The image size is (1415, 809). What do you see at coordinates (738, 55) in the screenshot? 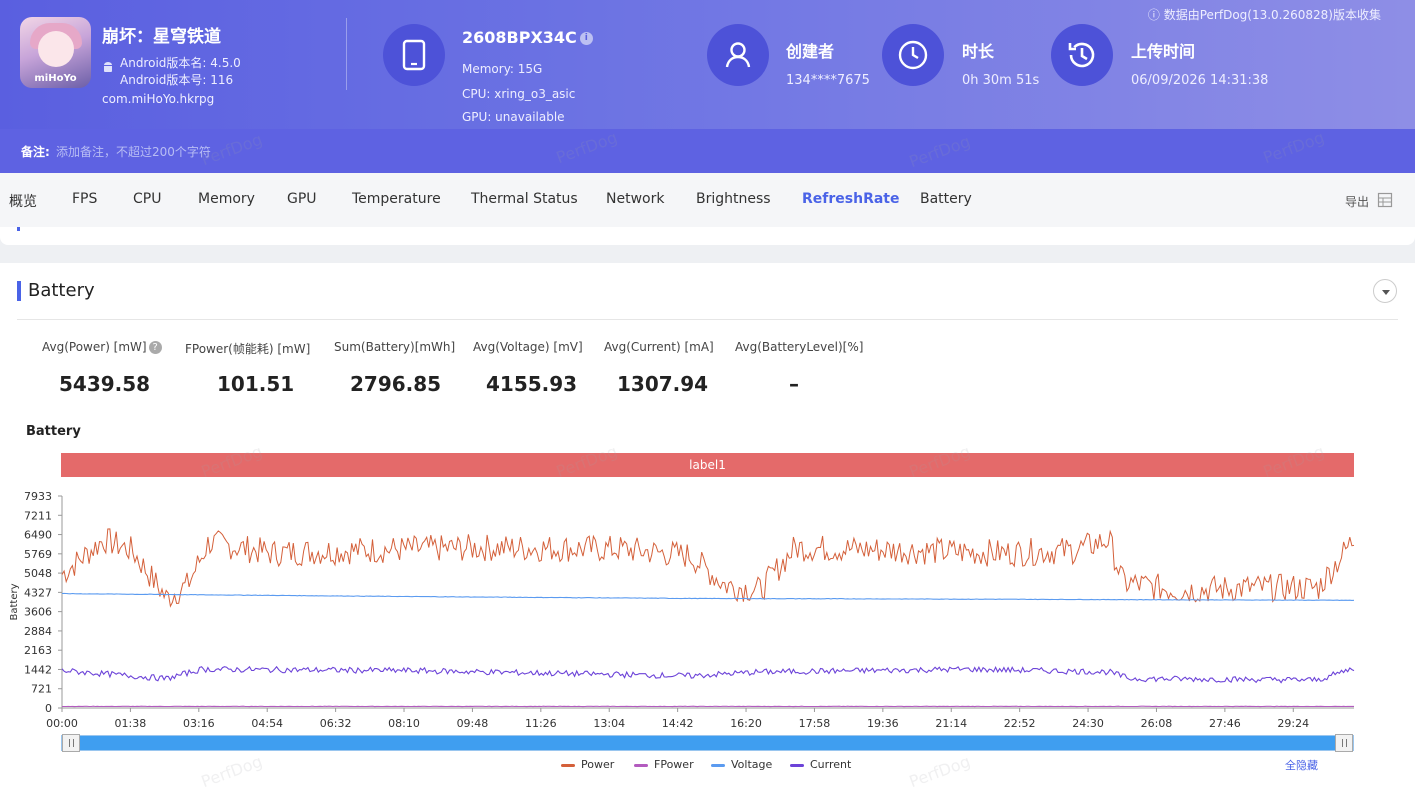
I see `user-icon` at bounding box center [738, 55].